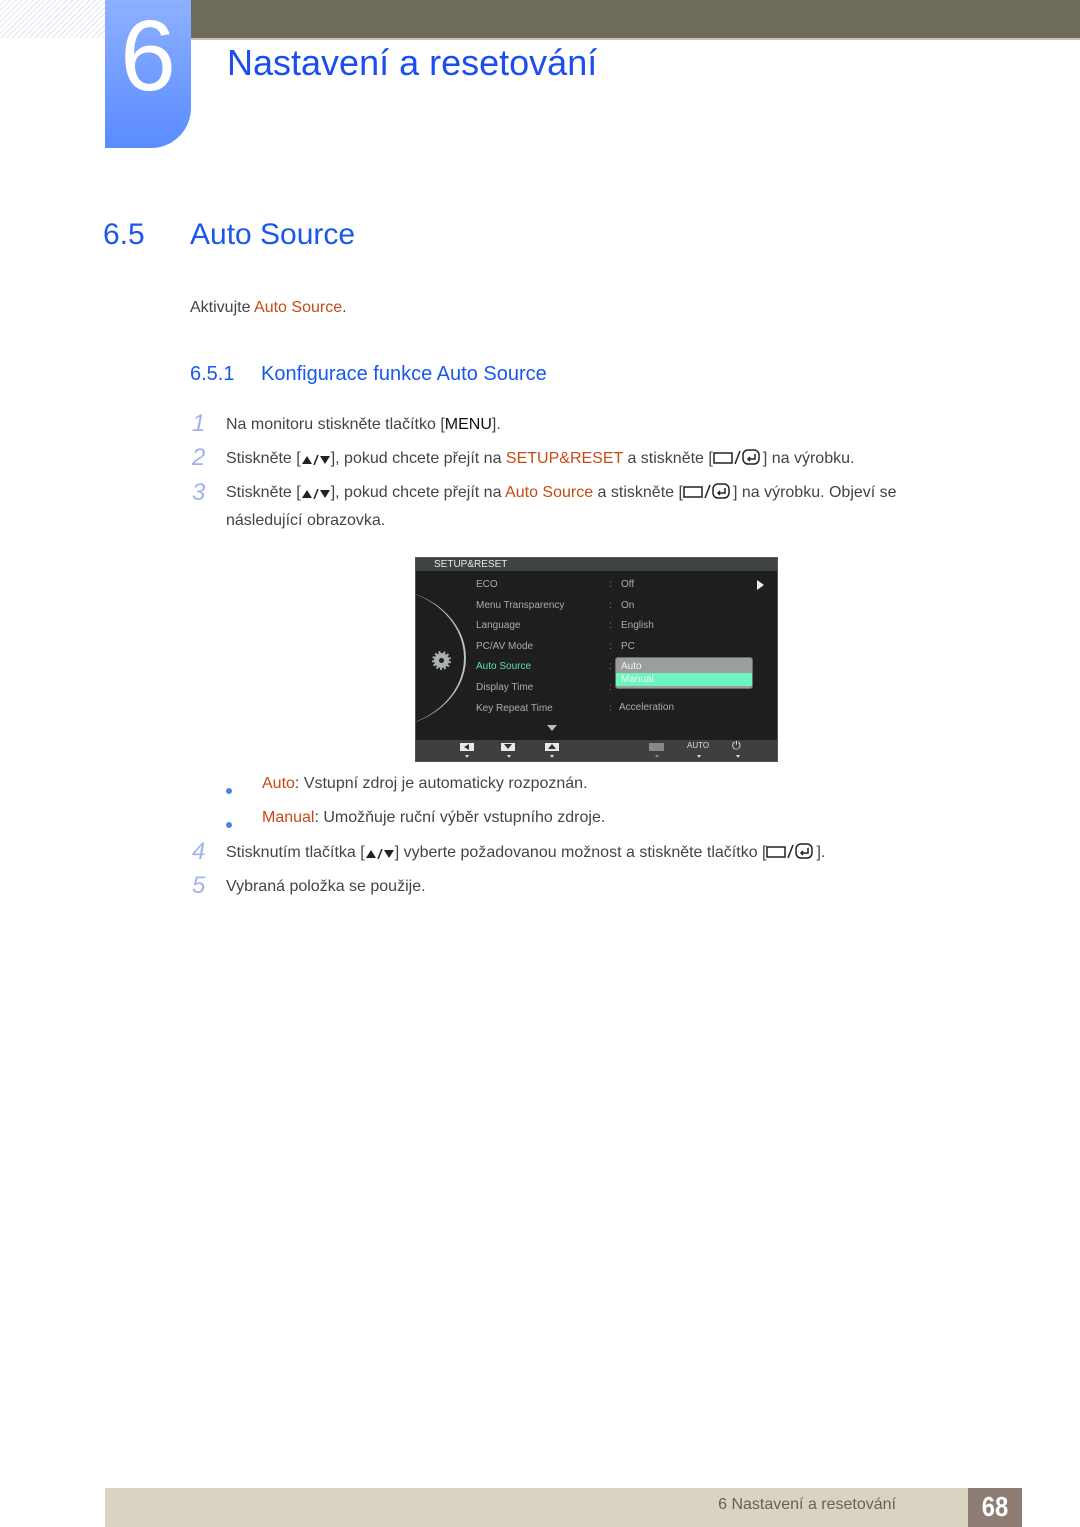 This screenshot has height=1527, width=1080. What do you see at coordinates (656, 747) in the screenshot?
I see `osd-enter-button-icon` at bounding box center [656, 747].